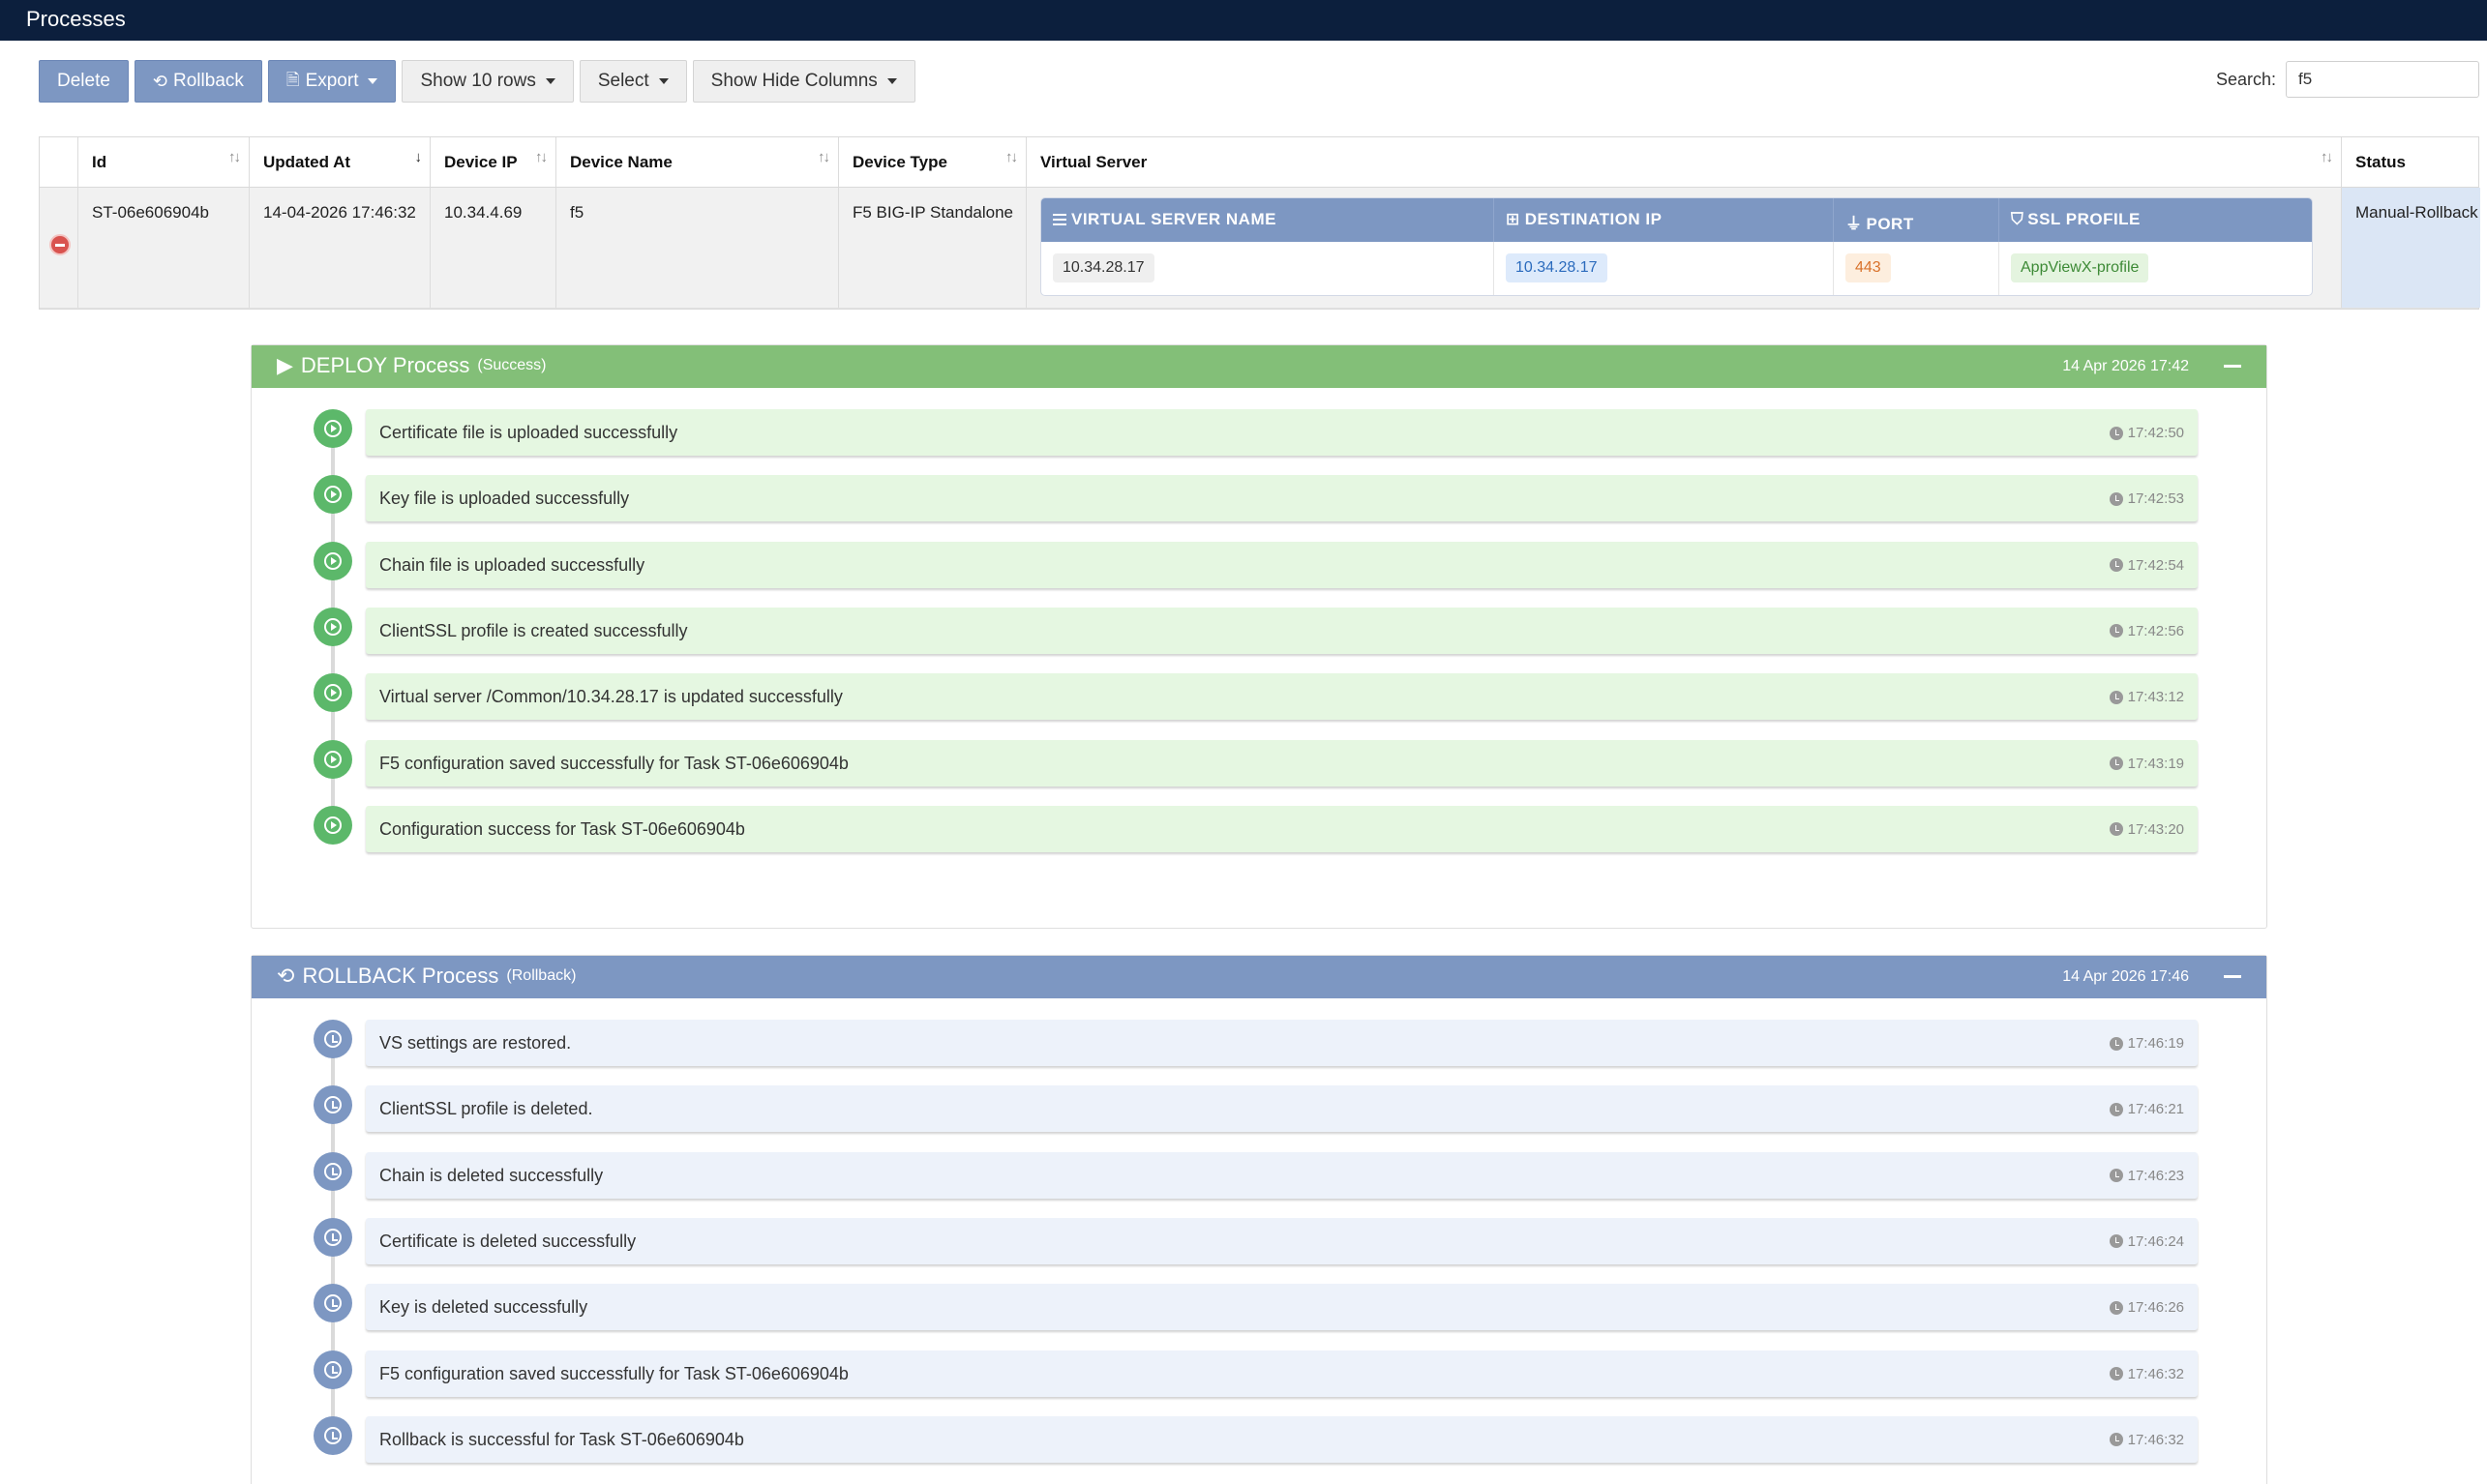 The width and height of the screenshot is (2487, 1484). I want to click on header-updated-at: Updated At ↓, so click(340, 162).